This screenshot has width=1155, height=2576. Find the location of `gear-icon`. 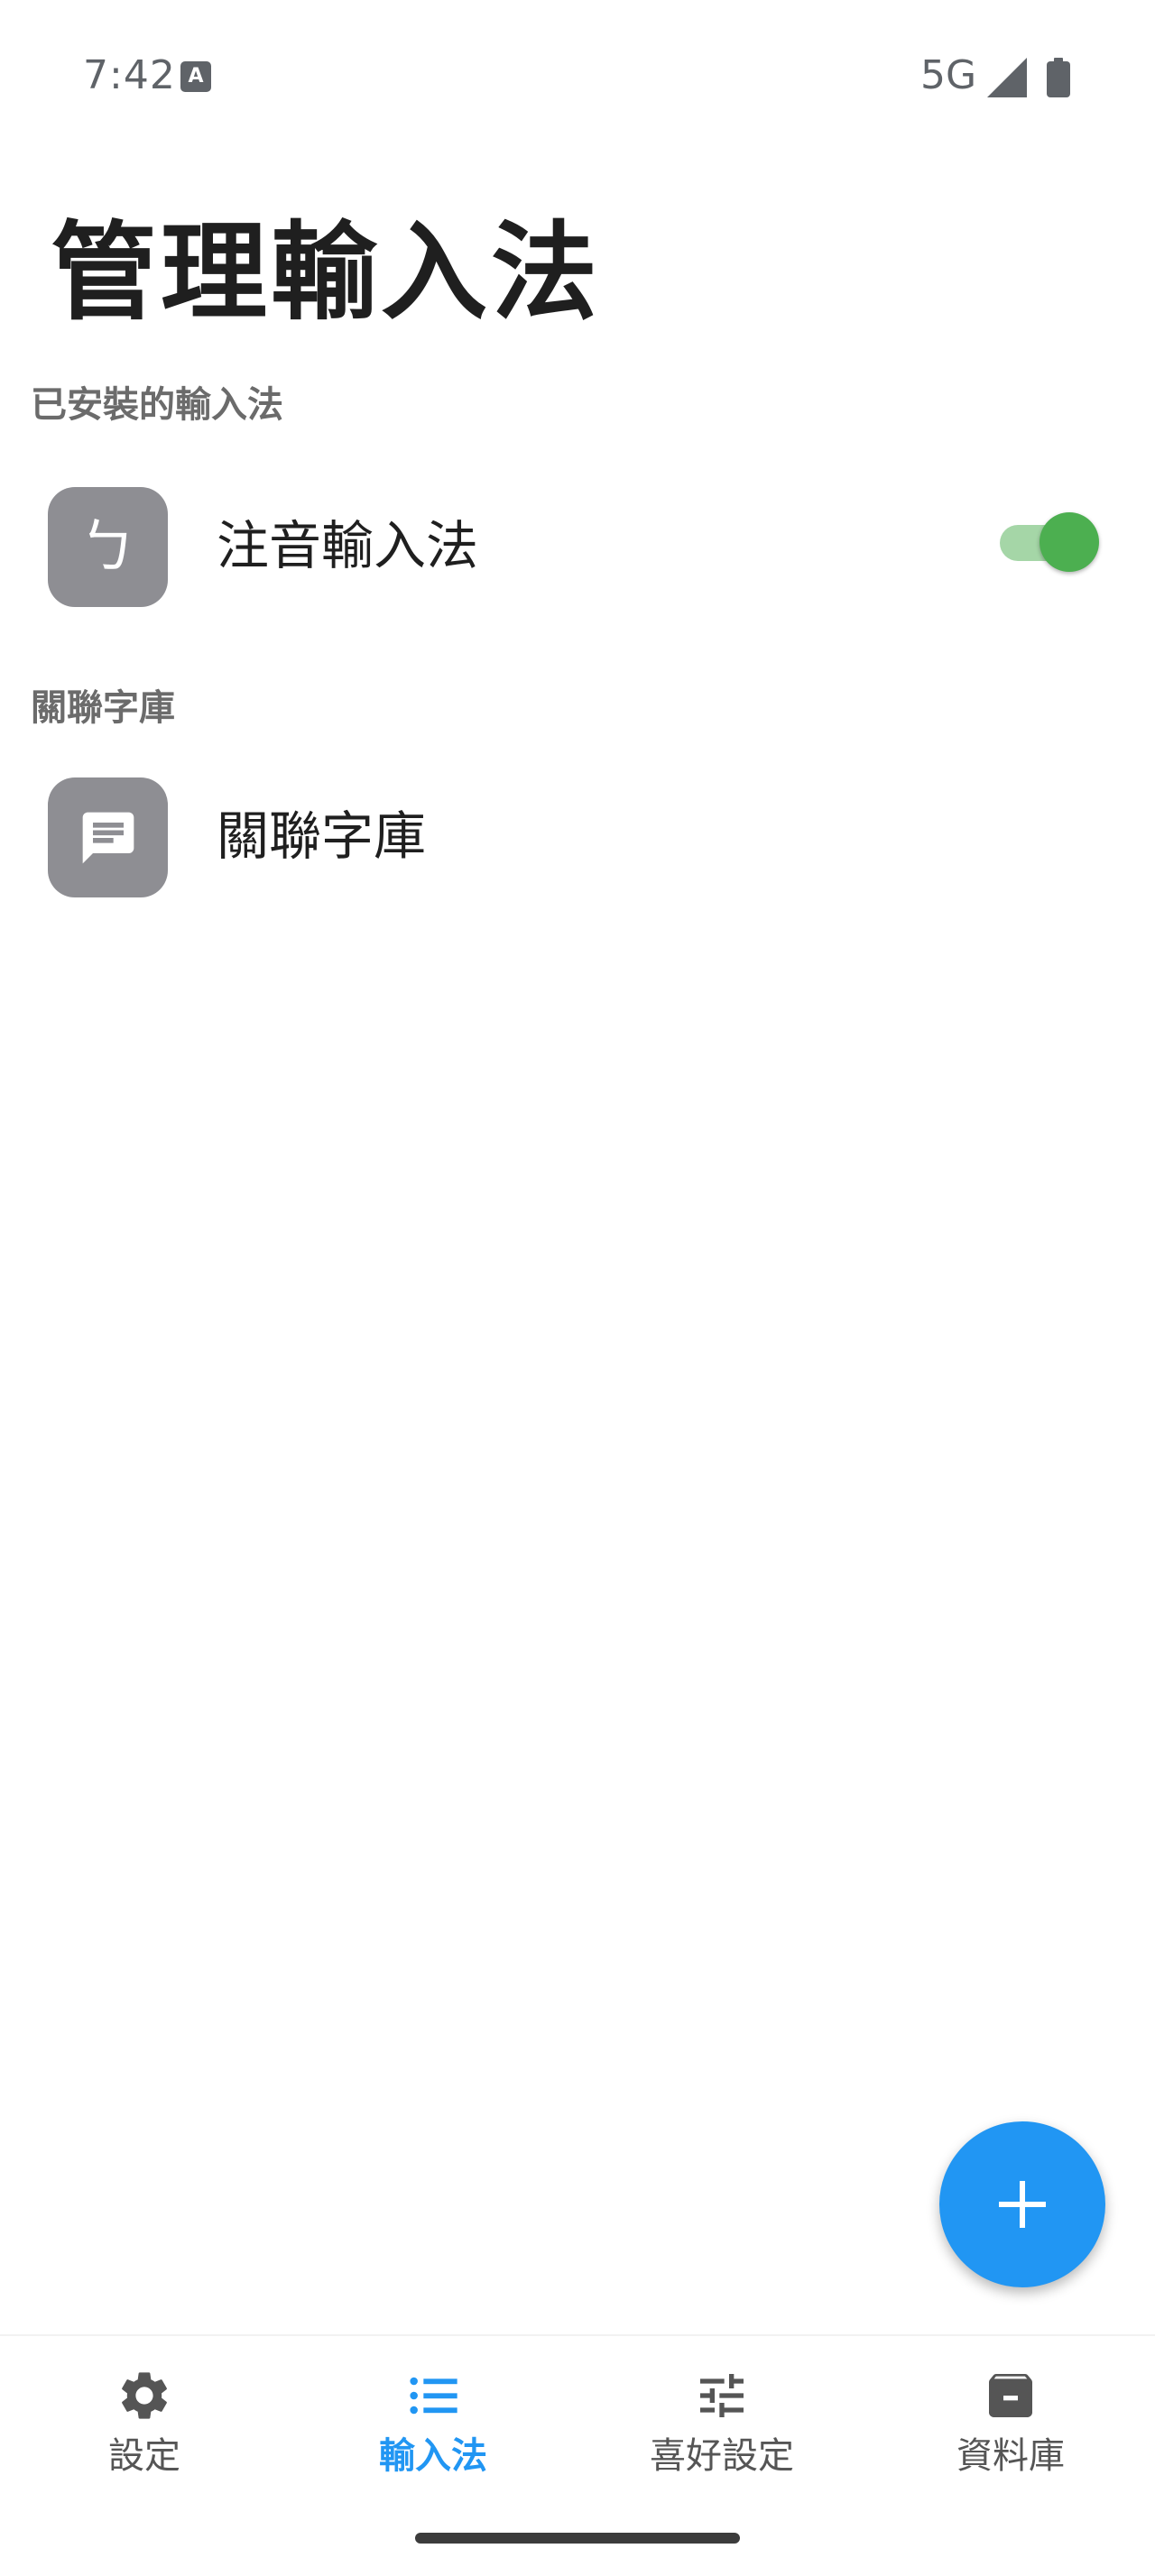

gear-icon is located at coordinates (144, 2396).